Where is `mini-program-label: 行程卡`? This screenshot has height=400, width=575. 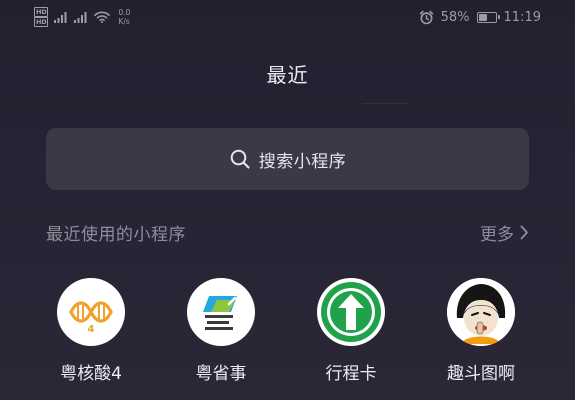 mini-program-label: 行程卡 is located at coordinates (351, 374).